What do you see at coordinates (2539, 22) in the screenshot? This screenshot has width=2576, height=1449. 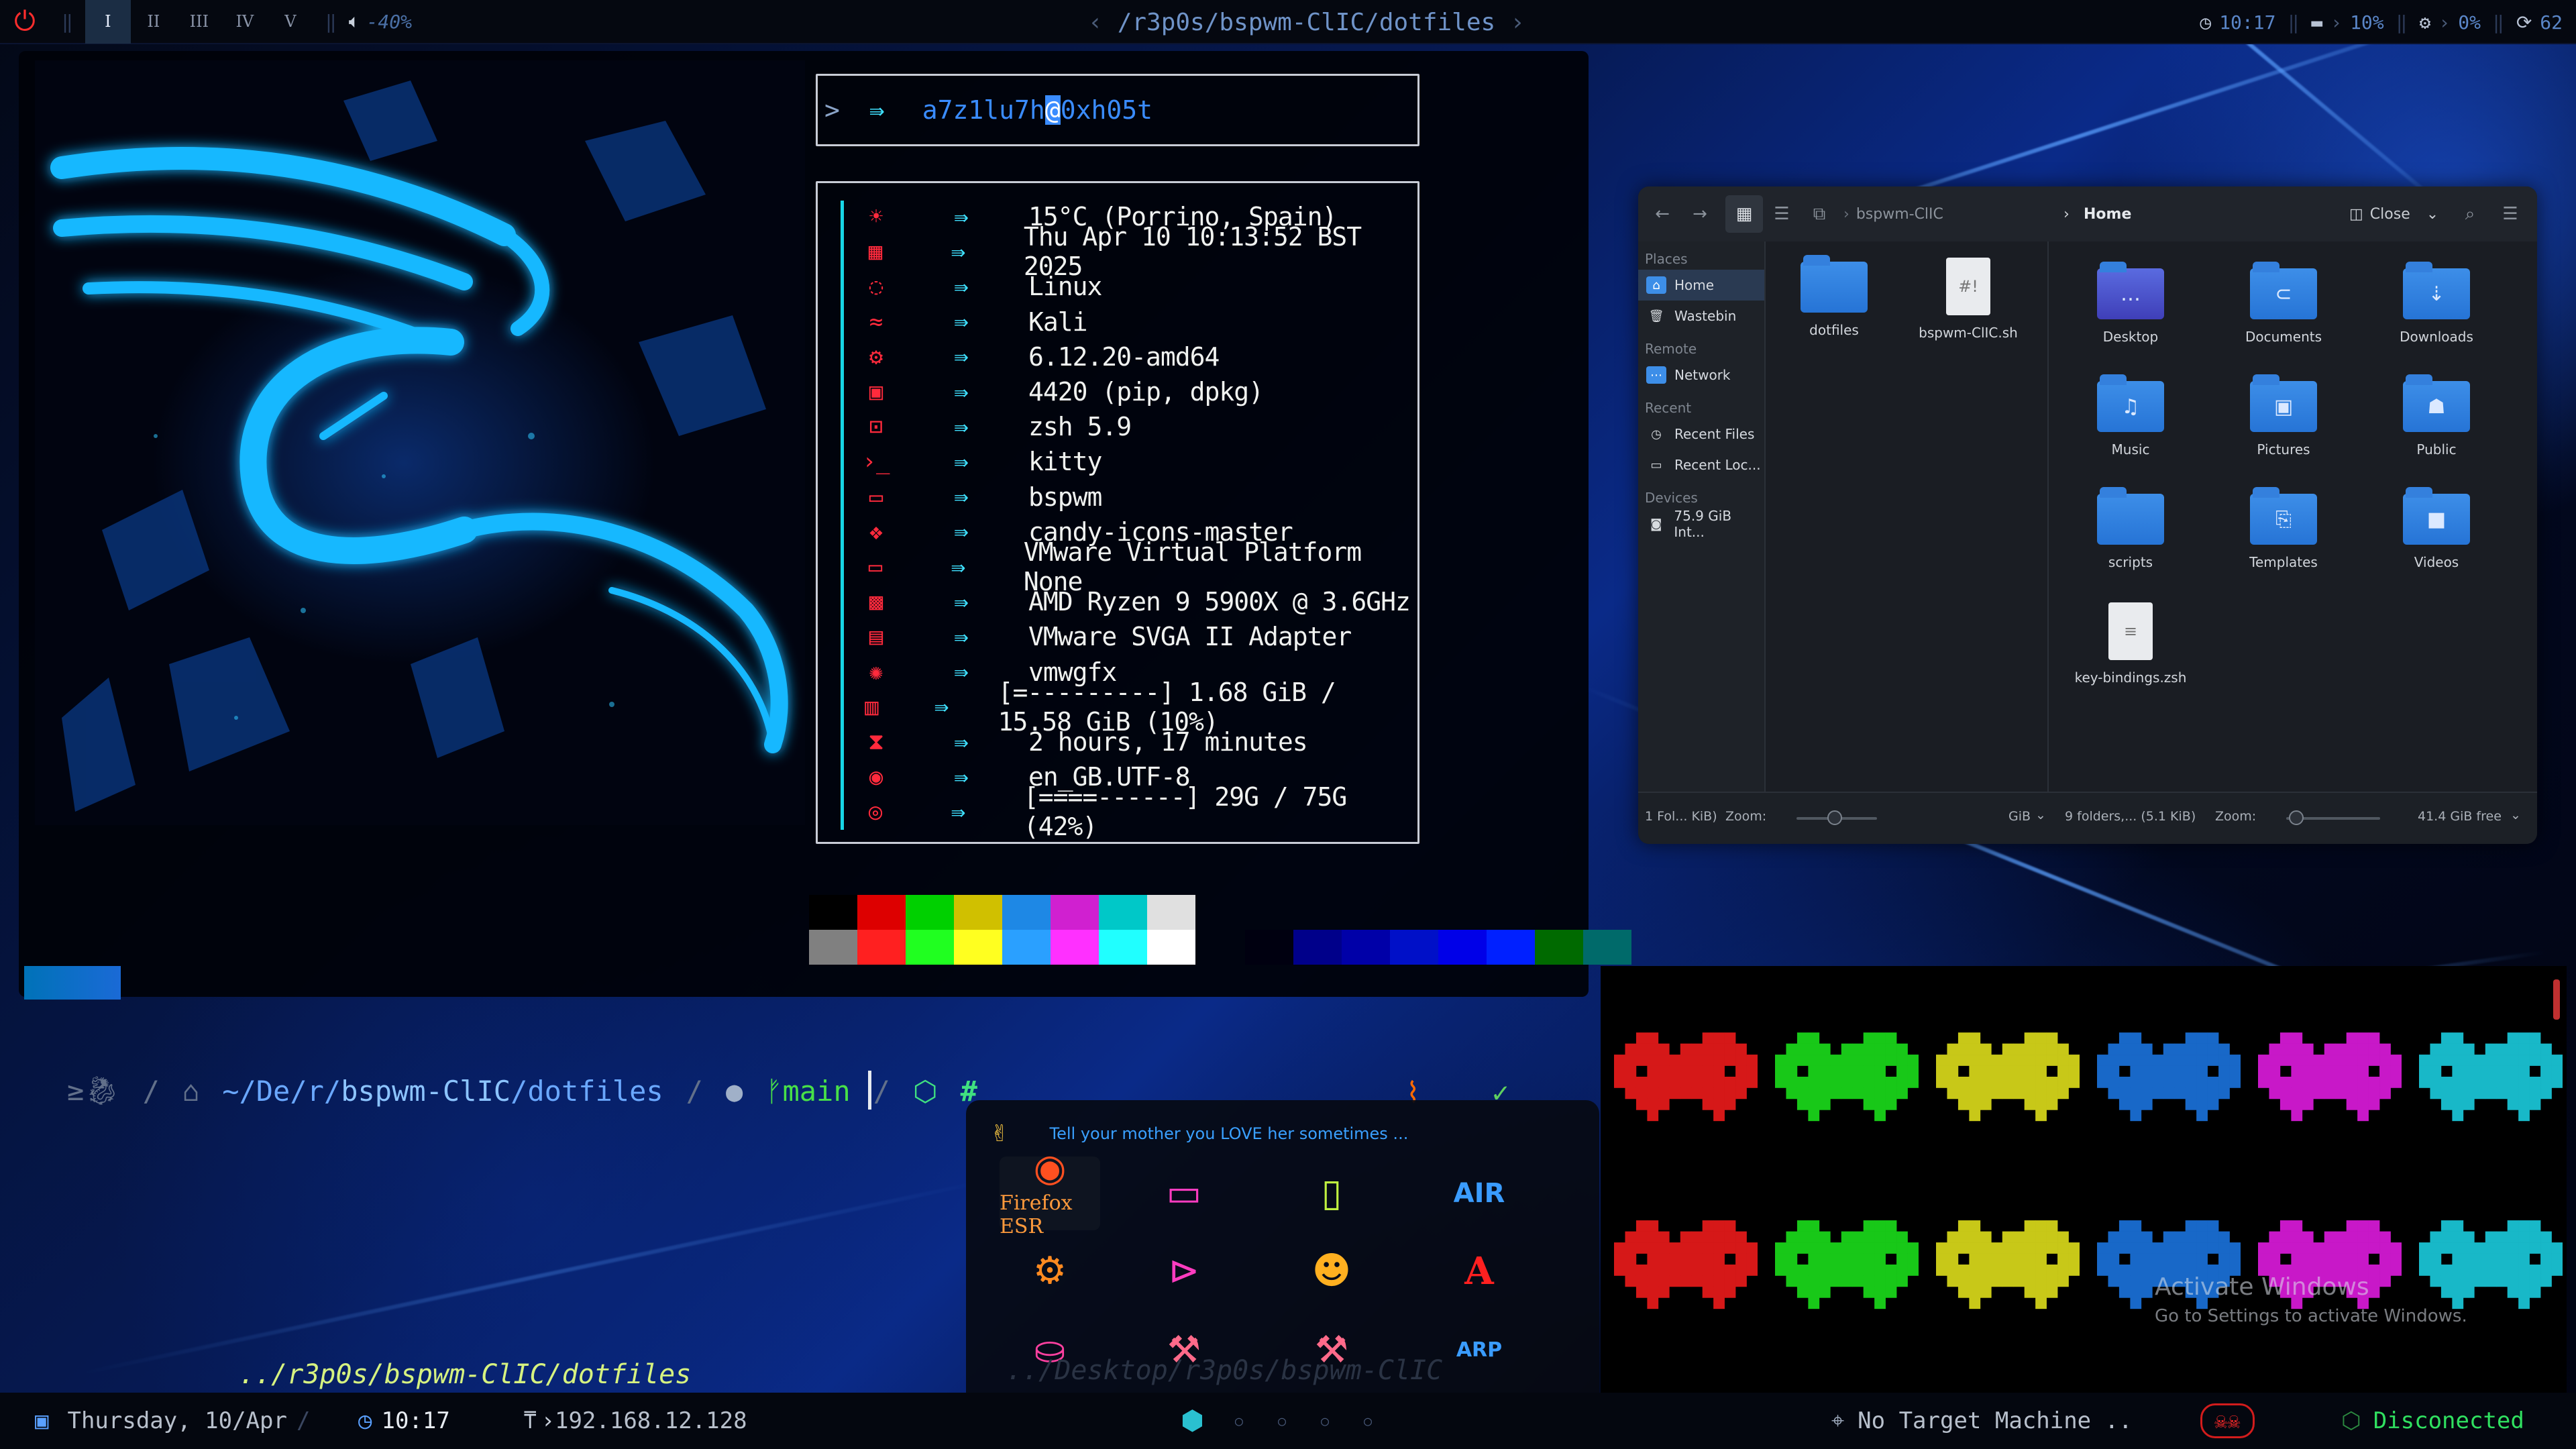 I see `updates-widget: ⟳ 62` at bounding box center [2539, 22].